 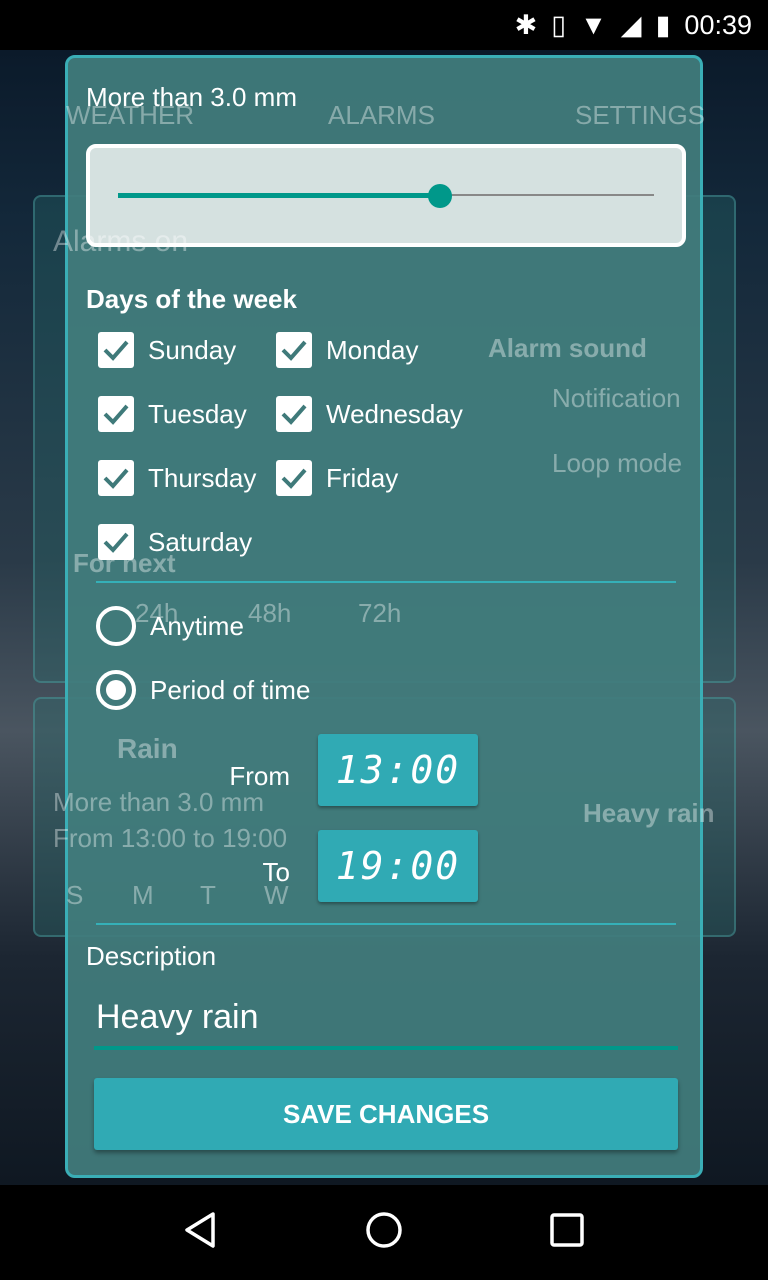 I want to click on checkbox-label: Sunday, so click(x=192, y=349).